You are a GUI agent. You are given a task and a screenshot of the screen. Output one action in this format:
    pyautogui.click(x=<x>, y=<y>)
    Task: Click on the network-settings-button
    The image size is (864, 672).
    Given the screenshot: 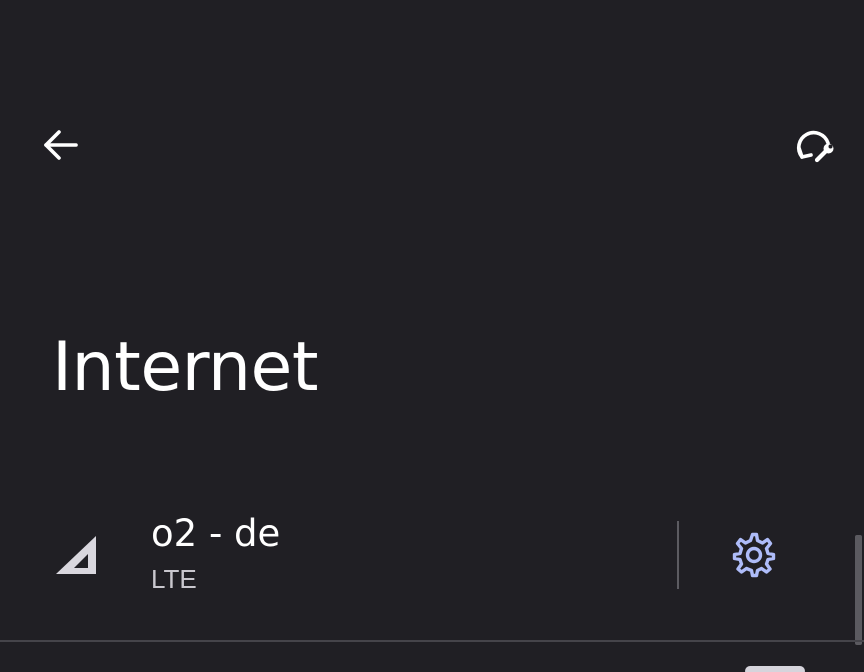 What is the action you would take?
    pyautogui.click(x=754, y=555)
    